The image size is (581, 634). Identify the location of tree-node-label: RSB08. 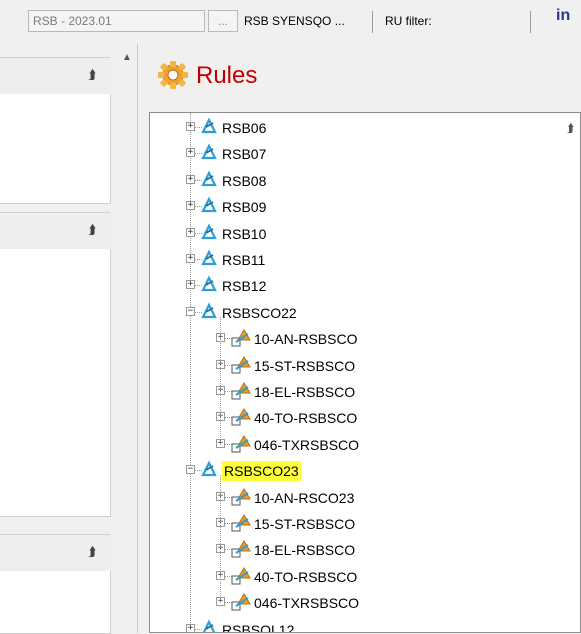
(244, 181).